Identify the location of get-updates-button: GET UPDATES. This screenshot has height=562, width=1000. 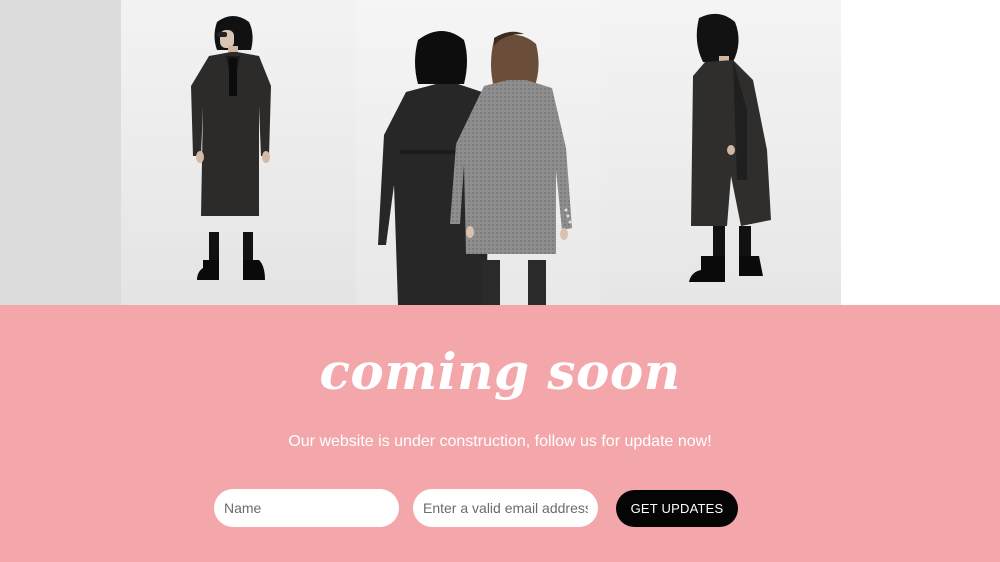
(677, 508).